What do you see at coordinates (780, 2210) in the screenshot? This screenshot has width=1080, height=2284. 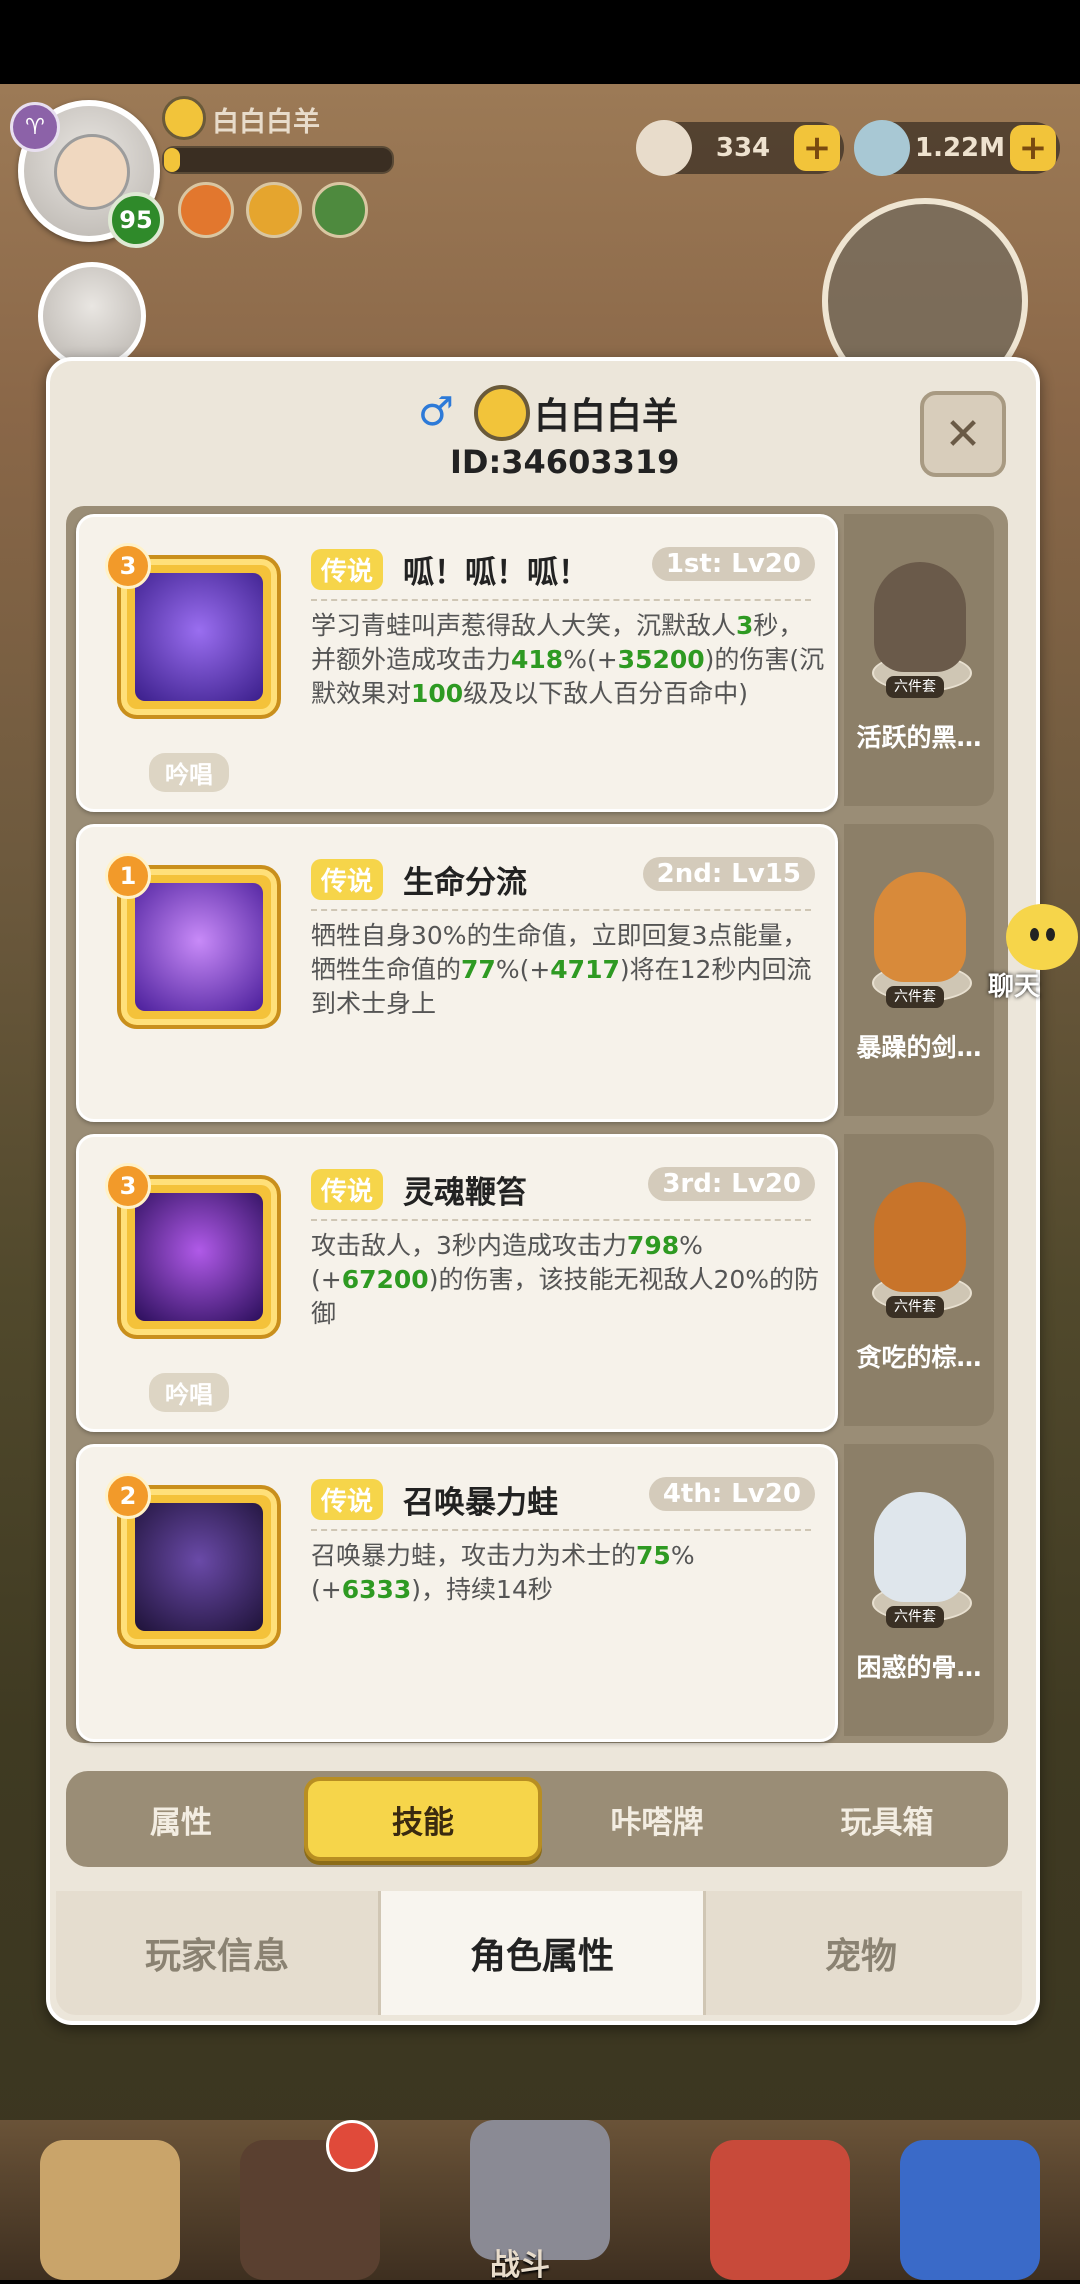 I see `nav-pet-icon` at bounding box center [780, 2210].